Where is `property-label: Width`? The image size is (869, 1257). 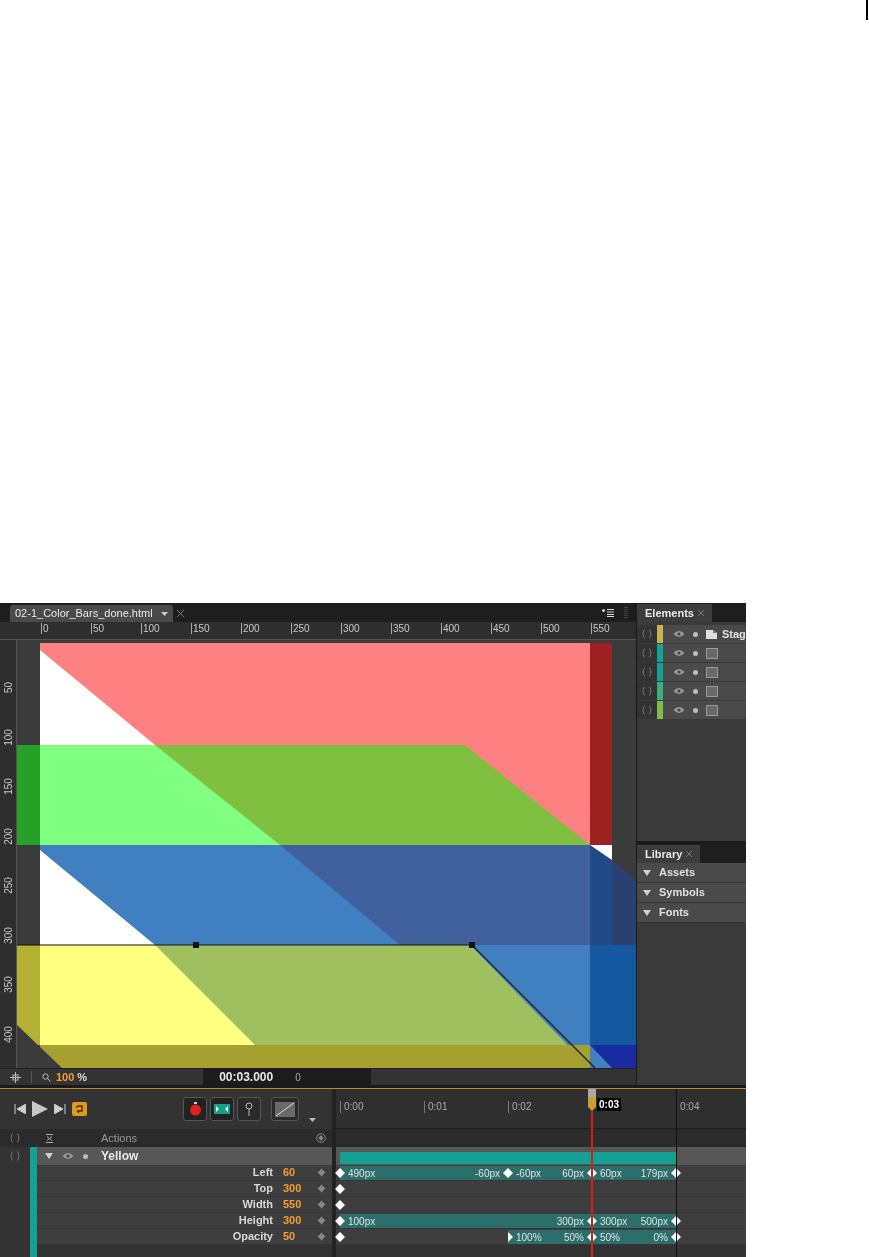 property-label: Width is located at coordinates (257, 1205).